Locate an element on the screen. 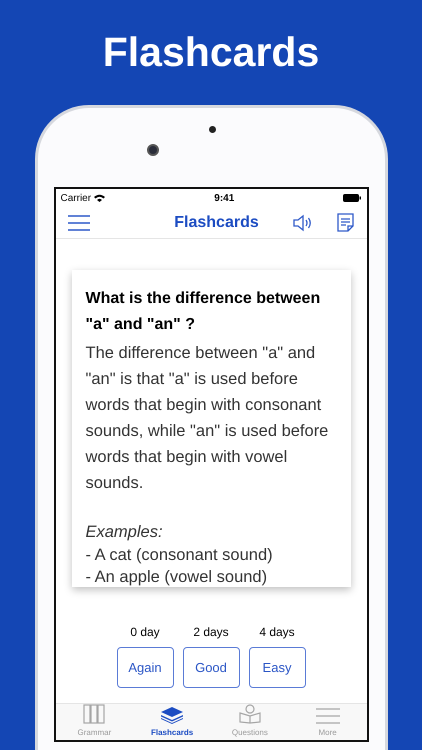 This screenshot has height=750, width=422. wifi-icon is located at coordinates (100, 198).